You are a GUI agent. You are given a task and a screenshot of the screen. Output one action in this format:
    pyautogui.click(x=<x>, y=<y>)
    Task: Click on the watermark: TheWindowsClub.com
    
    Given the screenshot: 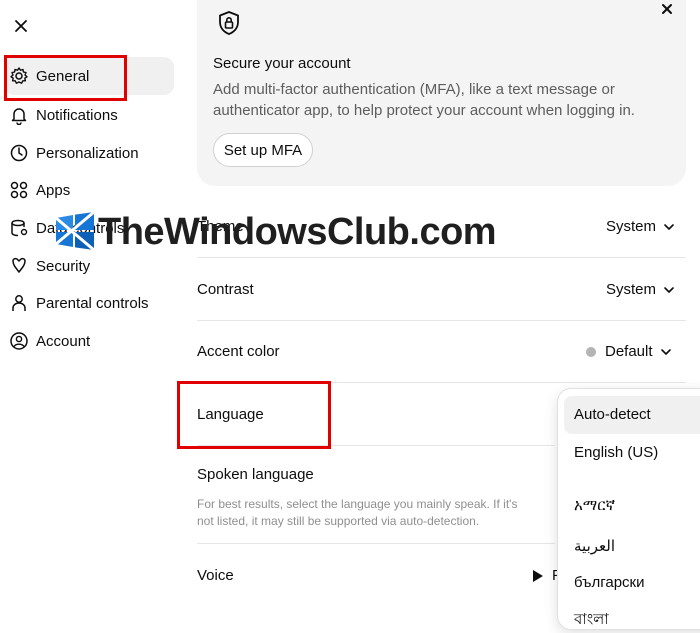 What is the action you would take?
    pyautogui.click(x=284, y=232)
    